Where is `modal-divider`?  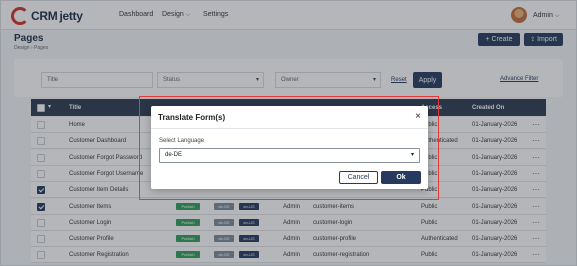 modal-divider is located at coordinates (289, 128).